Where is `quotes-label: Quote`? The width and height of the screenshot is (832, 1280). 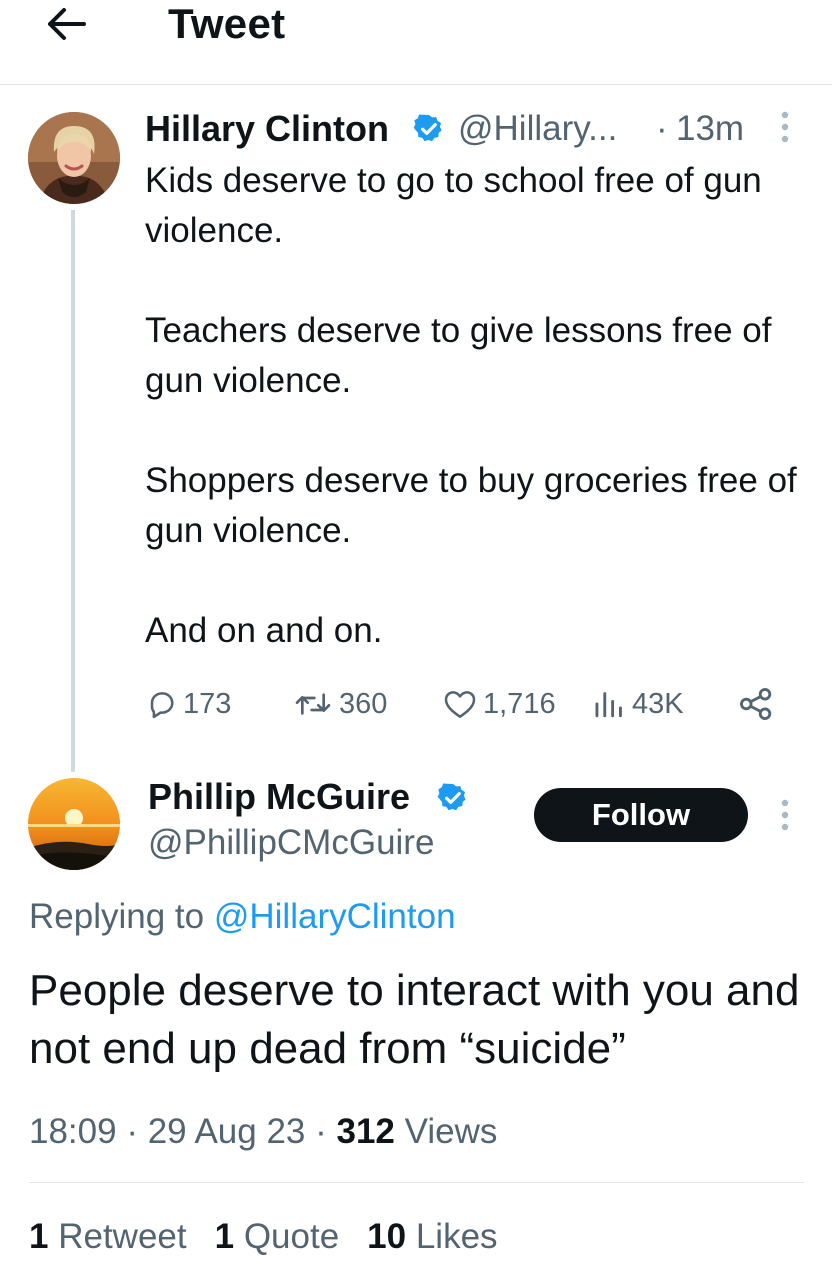
quotes-label: Quote is located at coordinates (291, 1236).